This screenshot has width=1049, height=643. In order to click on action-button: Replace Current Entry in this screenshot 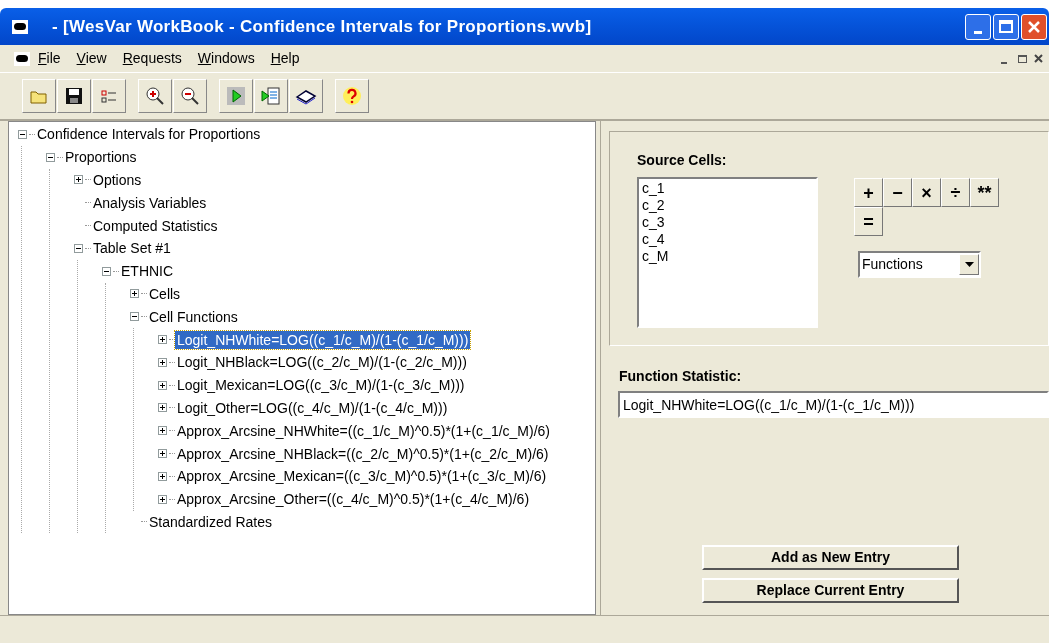, I will do `click(830, 590)`.